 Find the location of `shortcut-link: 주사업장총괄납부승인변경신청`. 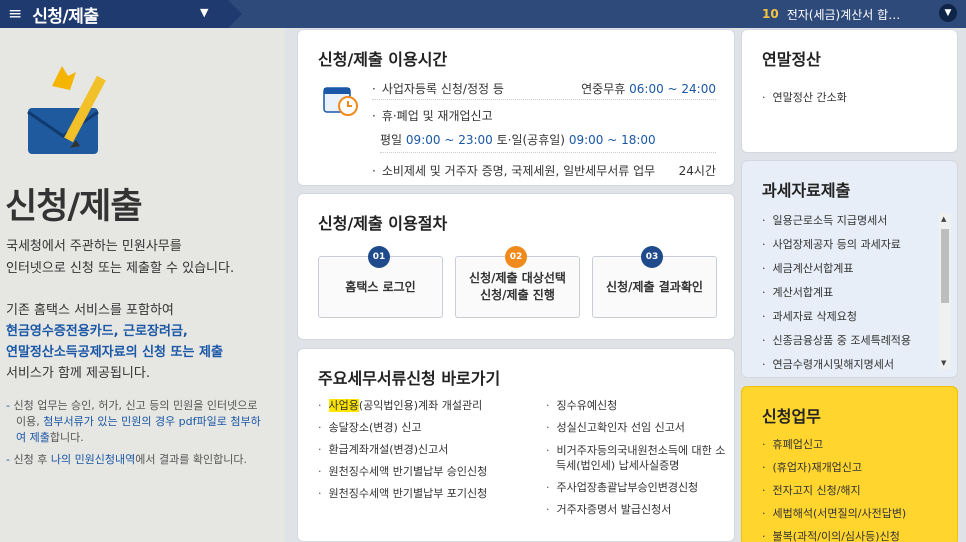

shortcut-link: 주사업장총괄납부승인변경신청 is located at coordinates (637, 488).